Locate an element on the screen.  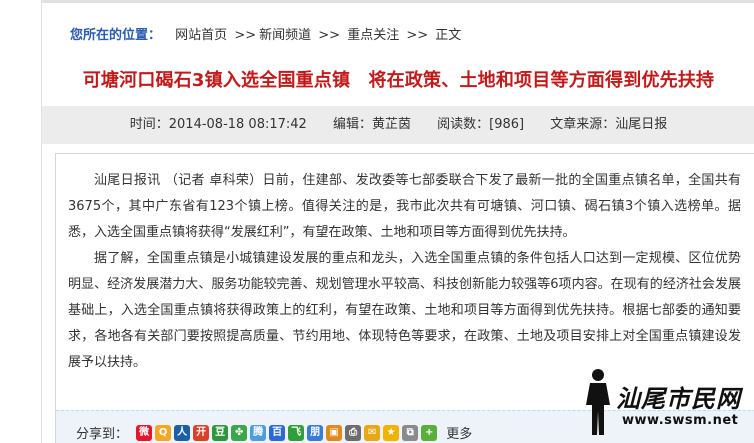
share-feixin-icon: 飞 is located at coordinates (296, 432).